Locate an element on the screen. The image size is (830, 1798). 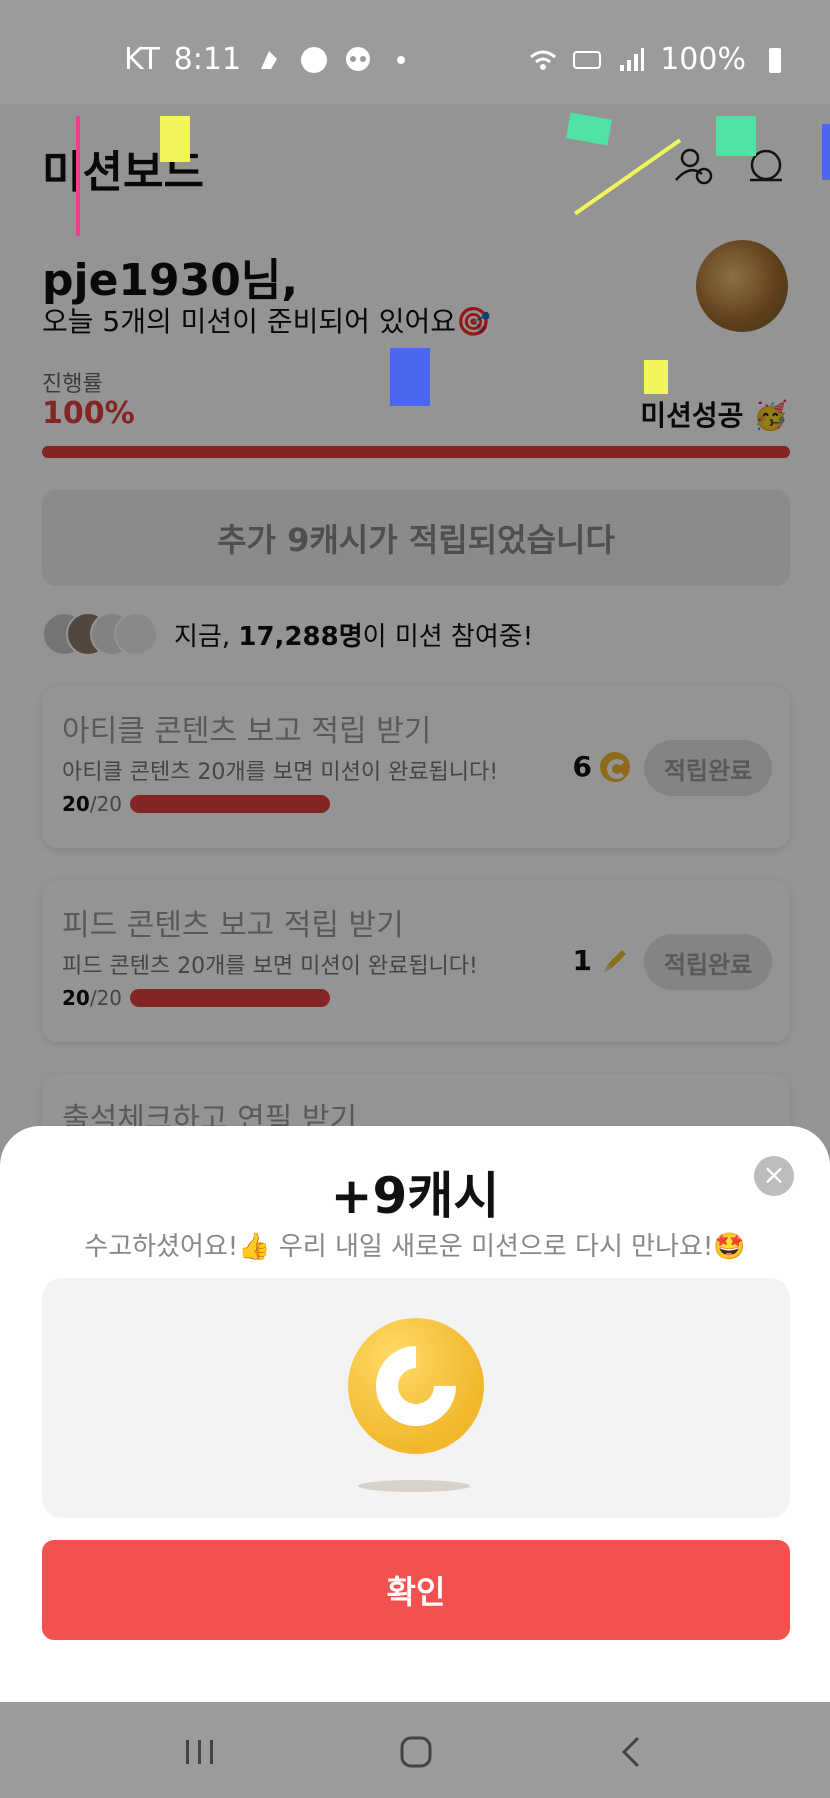
reward-subtitle: 수고하셨어요!👍 우리 내일 새로운 미션으로 다시 만나요!🤩 is located at coordinates (415, 1247).